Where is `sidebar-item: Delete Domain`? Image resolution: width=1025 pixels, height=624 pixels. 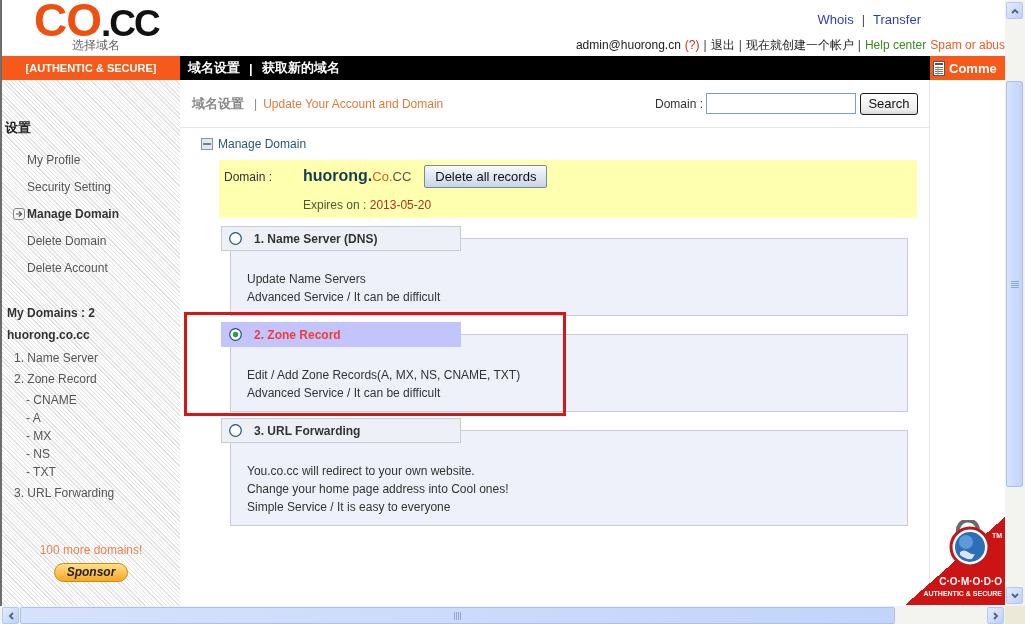
sidebar-item: Delete Domain is located at coordinates (67, 240).